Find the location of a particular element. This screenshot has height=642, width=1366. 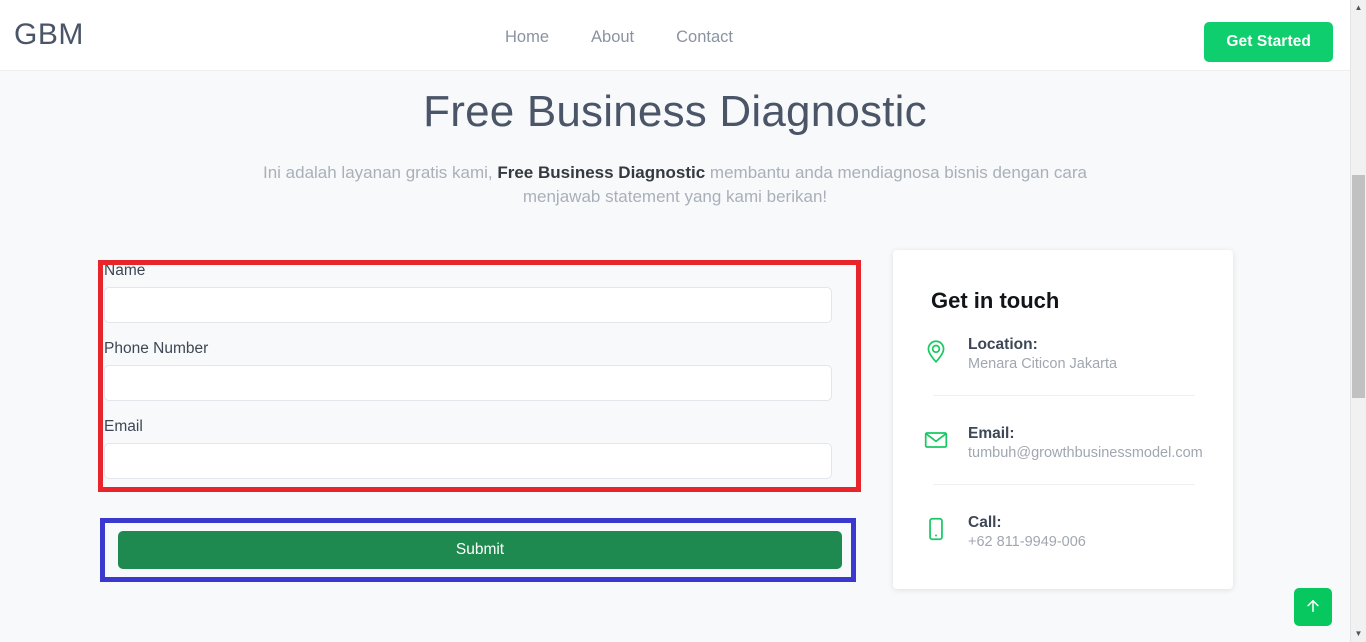

arrow-up-icon is located at coordinates (1313, 605).